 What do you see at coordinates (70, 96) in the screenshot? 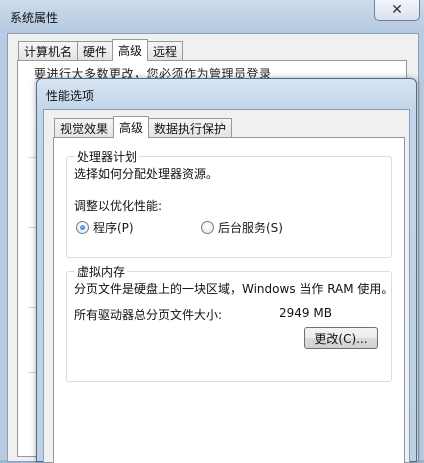
I see `performance-options-title: 性能选项` at bounding box center [70, 96].